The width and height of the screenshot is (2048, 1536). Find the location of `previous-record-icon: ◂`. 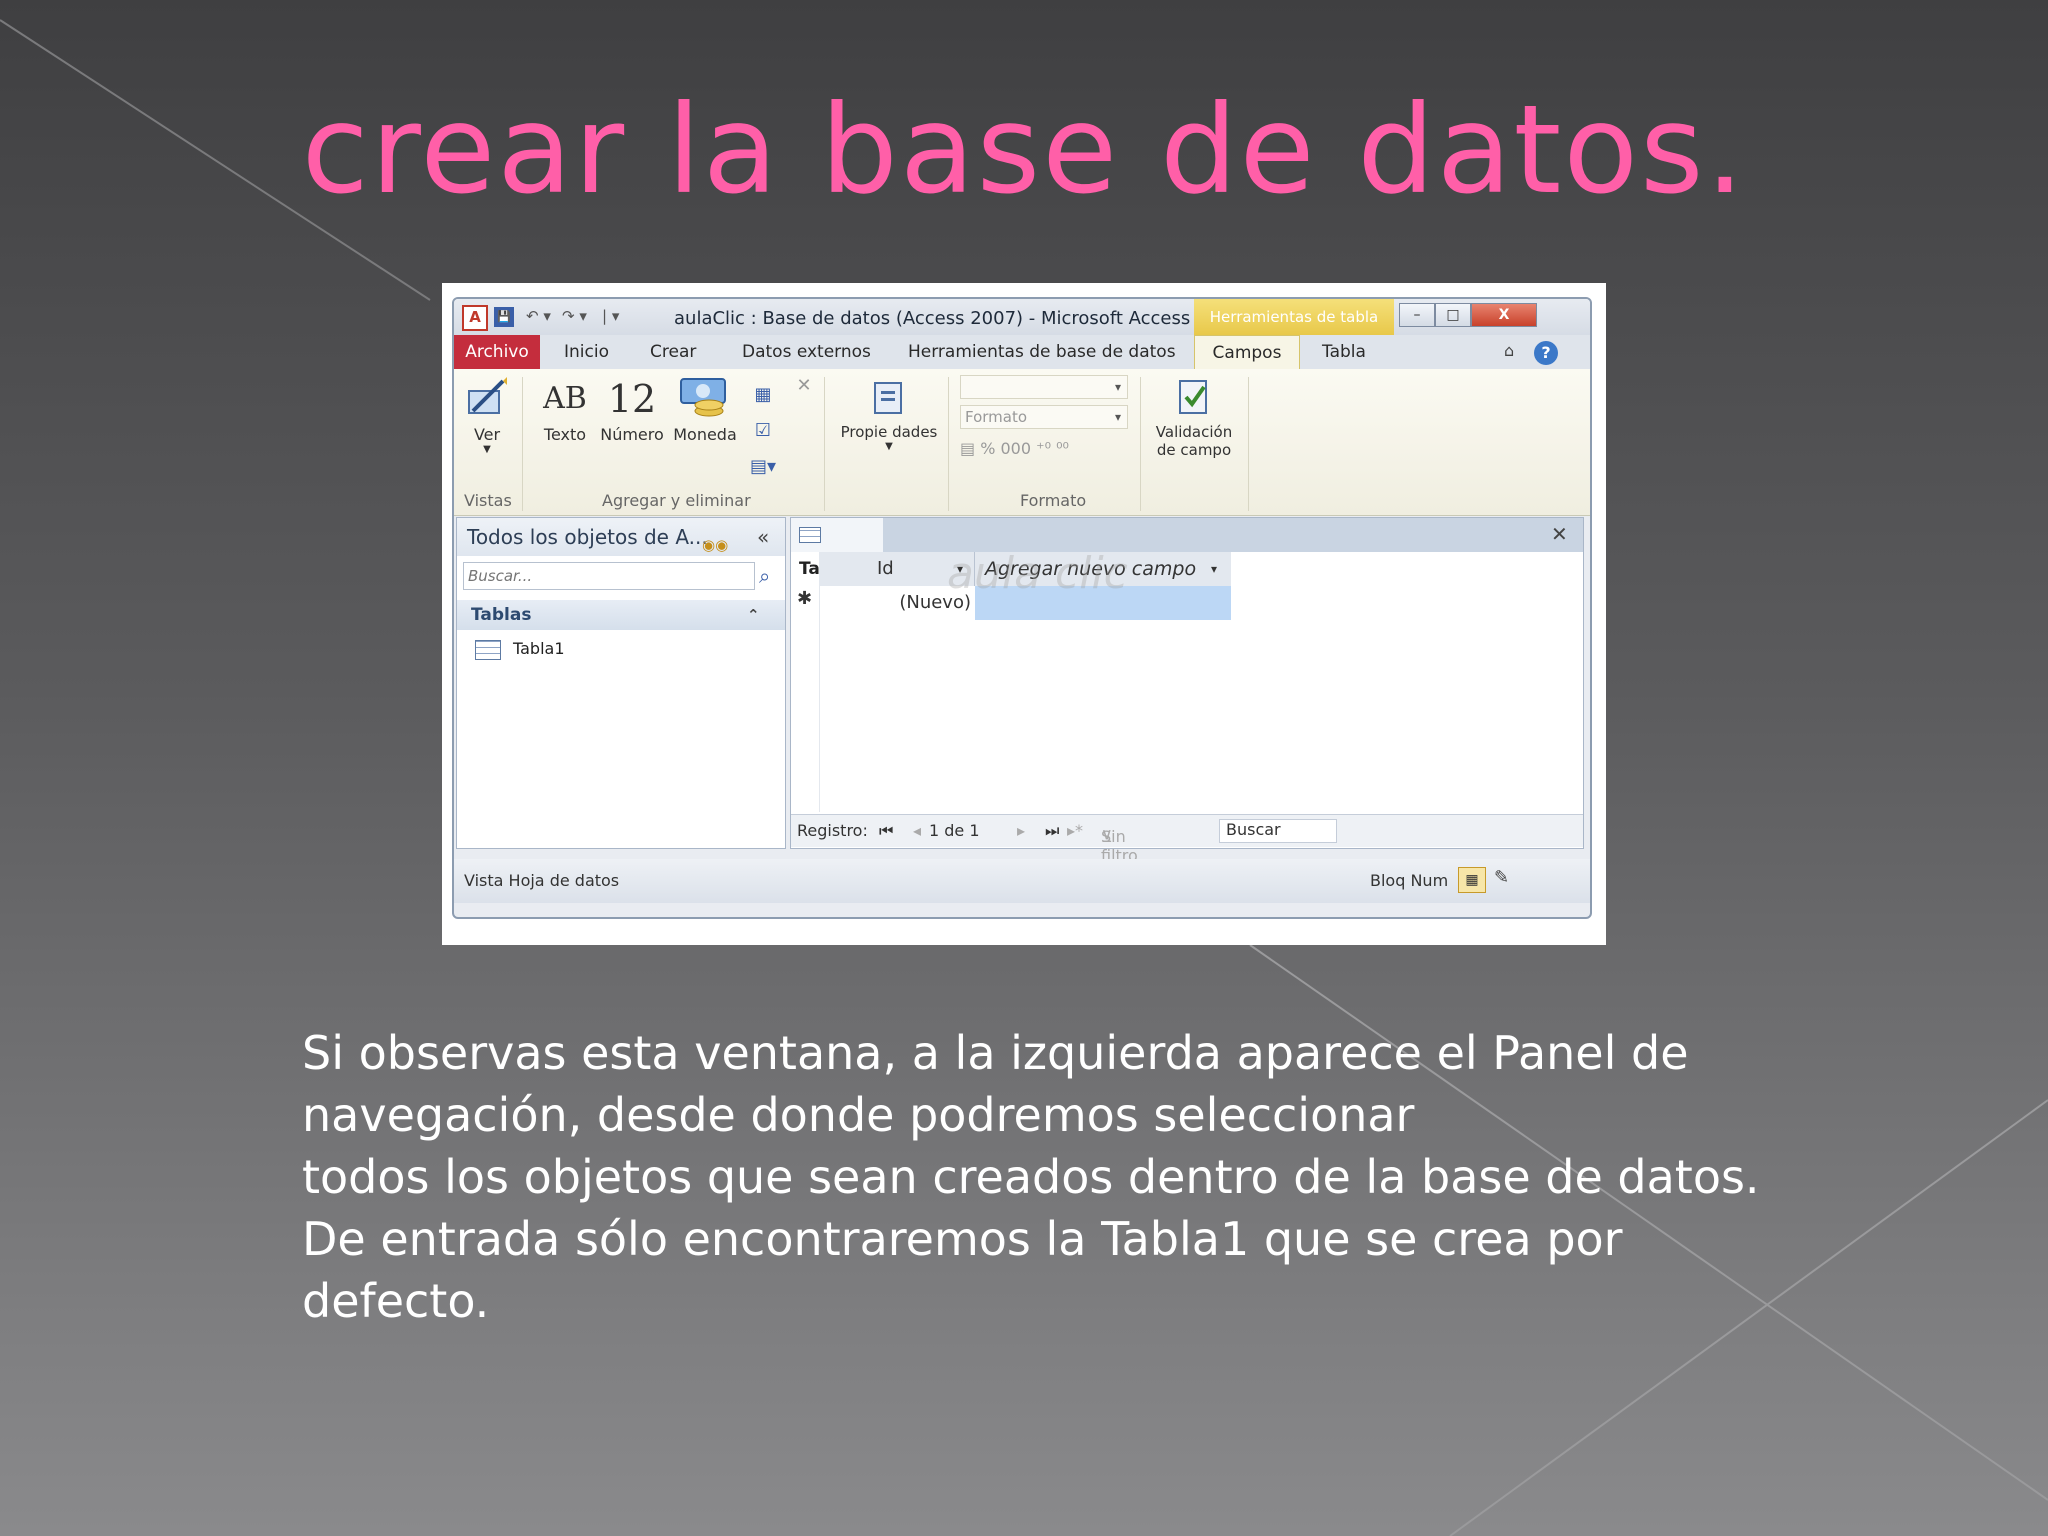

previous-record-icon: ◂ is located at coordinates (917, 830).